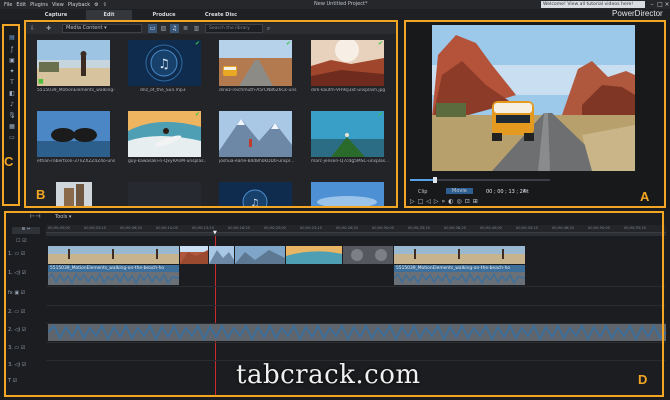 Image resolution: width=670 pixels, height=400 pixels. I want to click on marker-c: C, so click(9, 161).